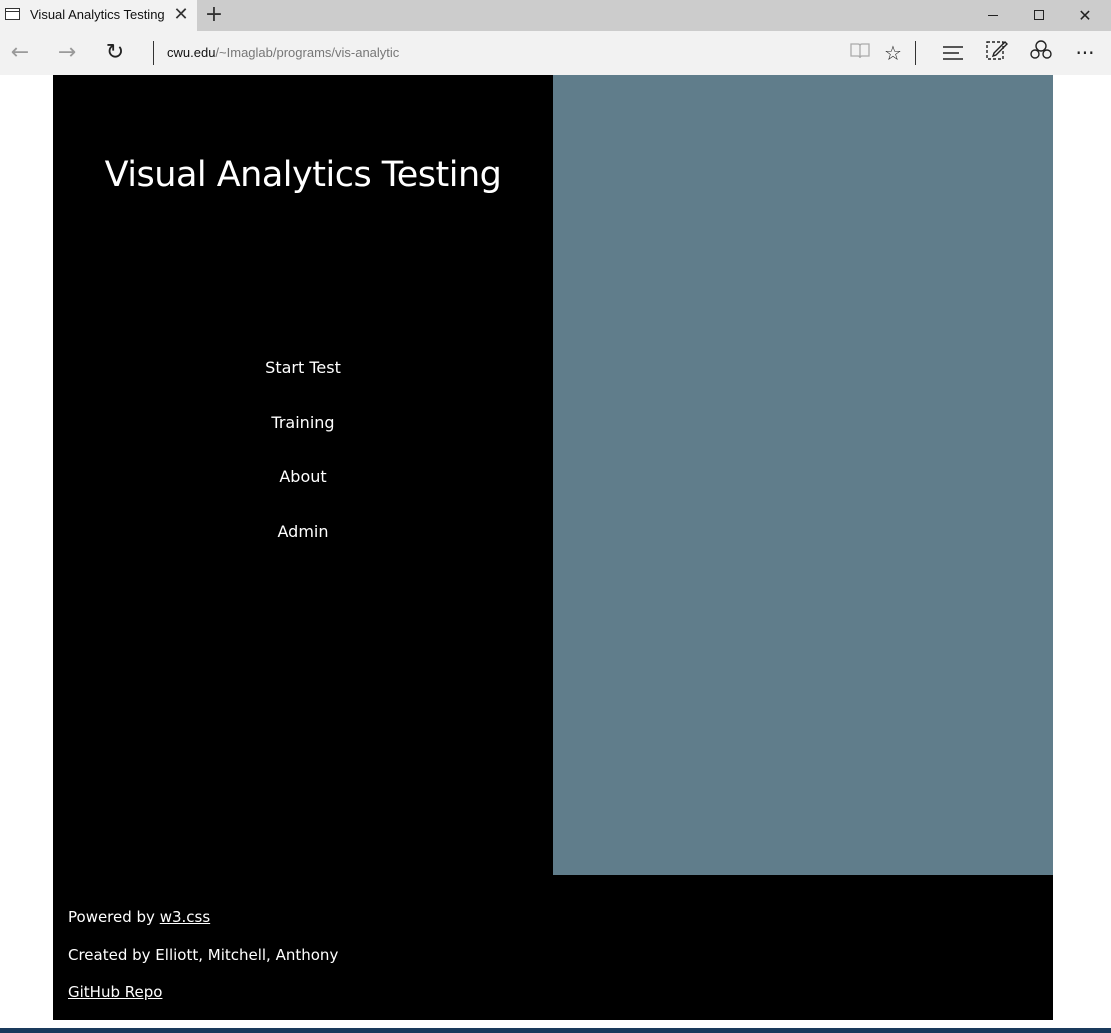  I want to click on github-repo-line: GitHub Repo, so click(115, 992).